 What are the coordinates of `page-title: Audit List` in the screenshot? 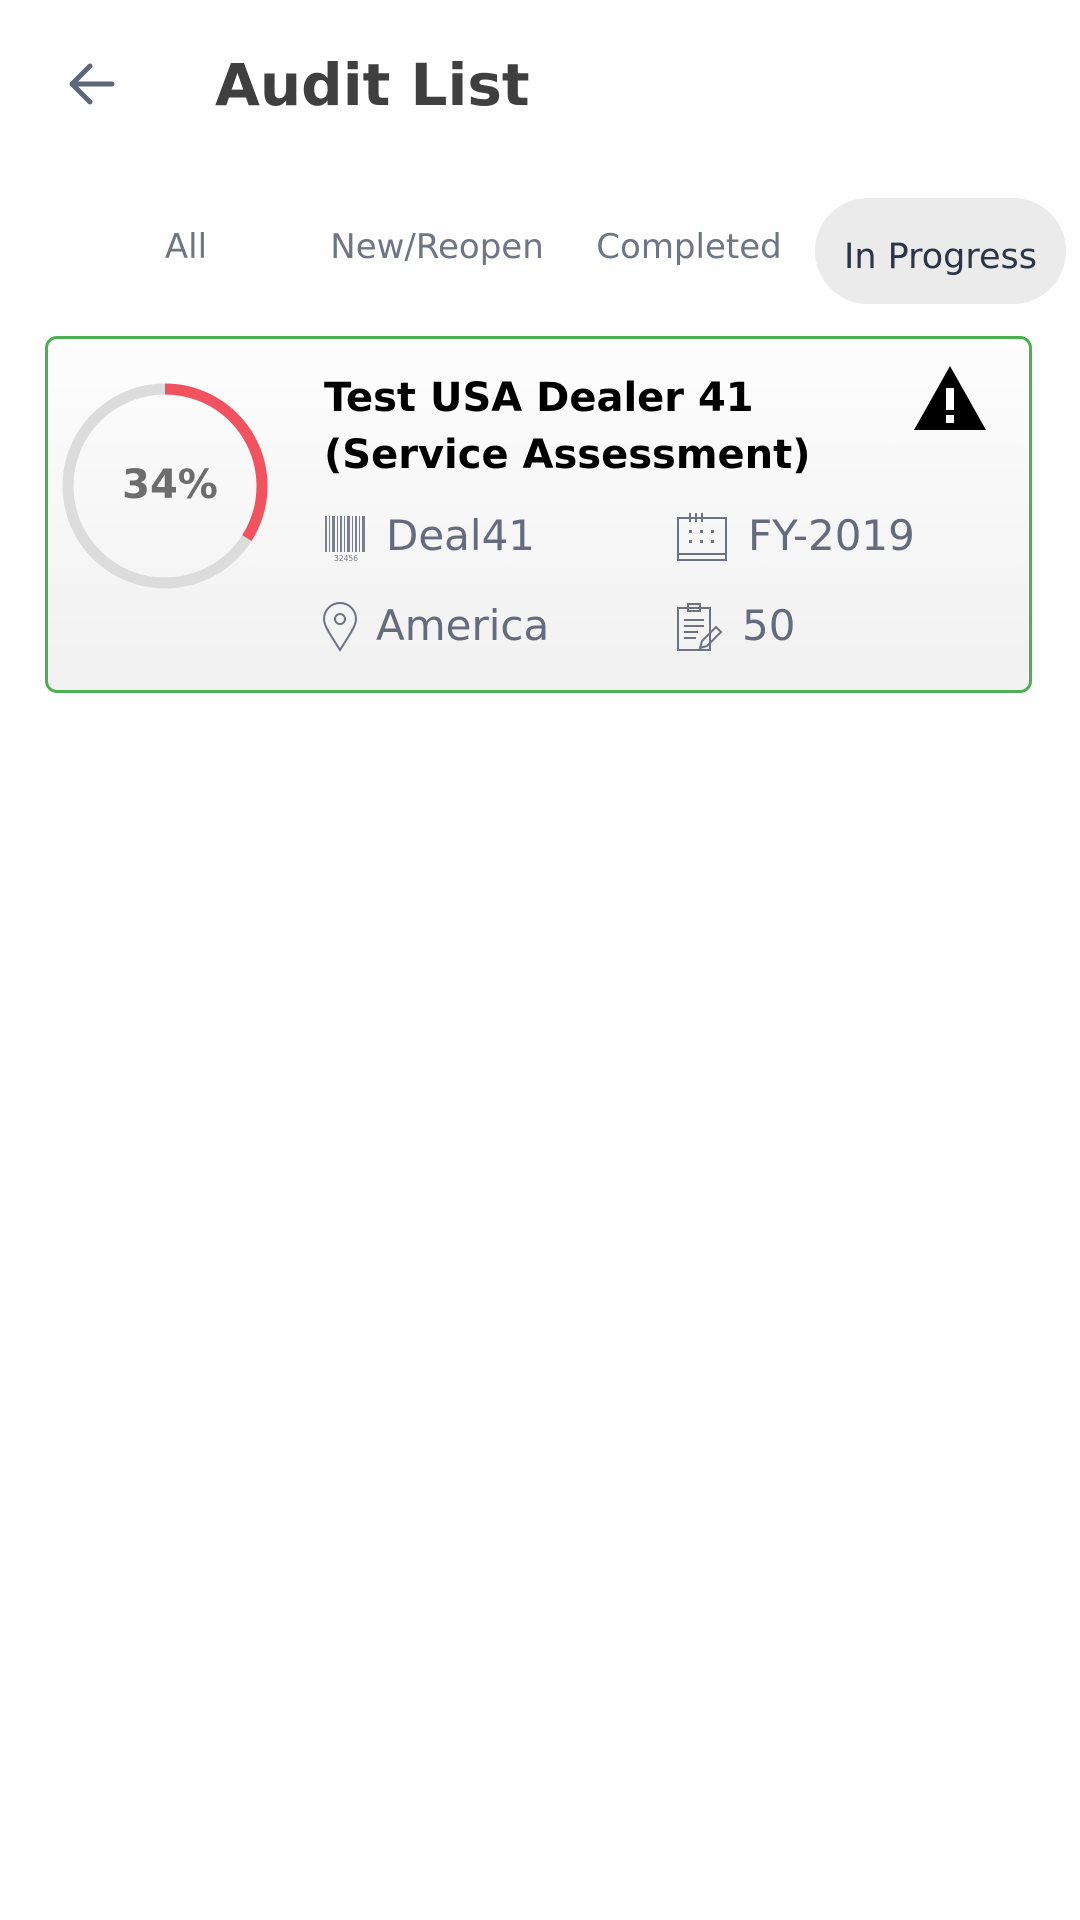 It's located at (372, 85).